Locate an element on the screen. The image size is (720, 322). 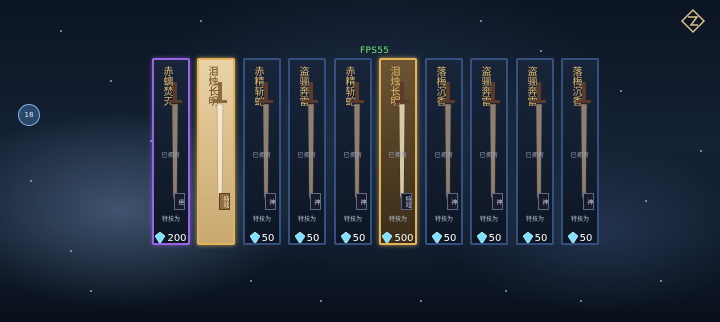
rank-tag: 绝 is located at coordinates (179, 201).